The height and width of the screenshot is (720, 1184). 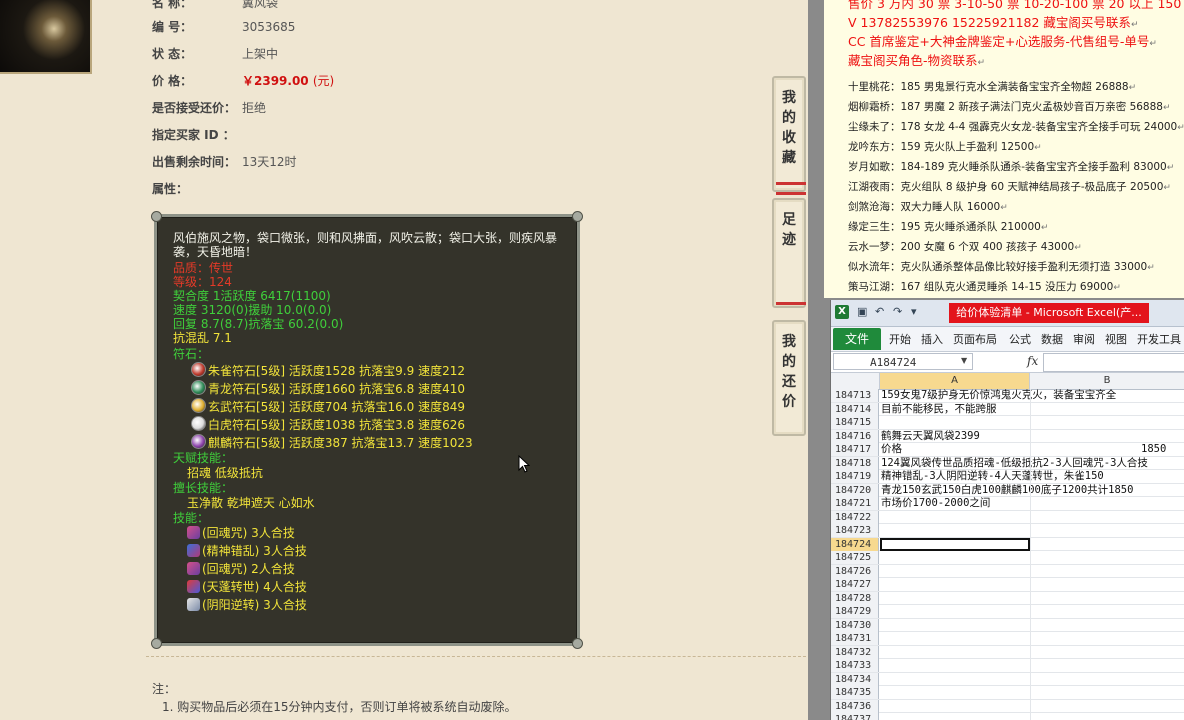 What do you see at coordinates (855, 409) in the screenshot?
I see `row-number: 184714` at bounding box center [855, 409].